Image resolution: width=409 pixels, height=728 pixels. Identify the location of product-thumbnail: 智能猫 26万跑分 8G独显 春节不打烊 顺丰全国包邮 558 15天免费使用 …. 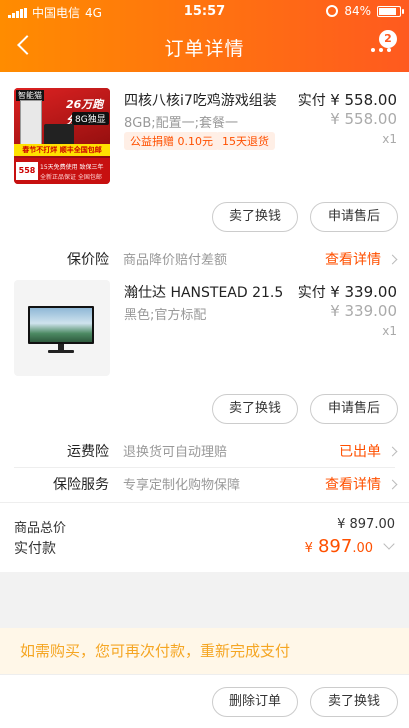
(62, 136).